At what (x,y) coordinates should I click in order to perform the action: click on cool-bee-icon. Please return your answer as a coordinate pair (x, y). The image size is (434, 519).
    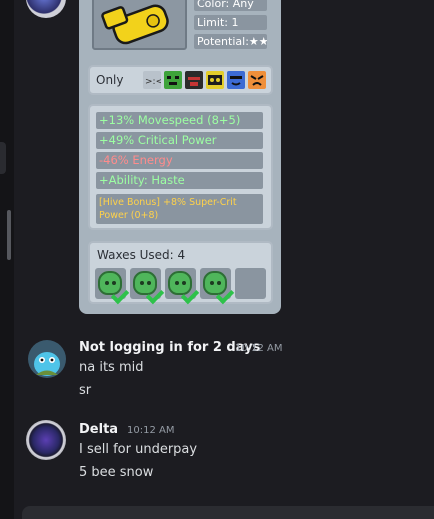
    Looking at the image, I should click on (236, 80).